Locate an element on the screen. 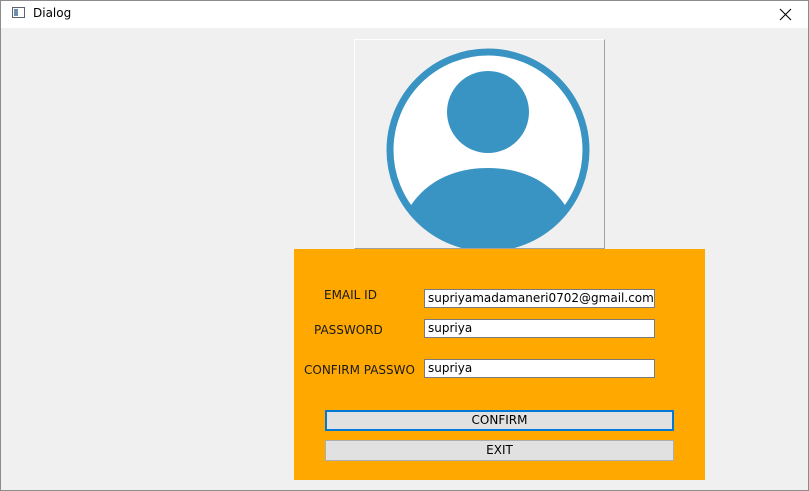  exit-button: EXIT is located at coordinates (499, 450).